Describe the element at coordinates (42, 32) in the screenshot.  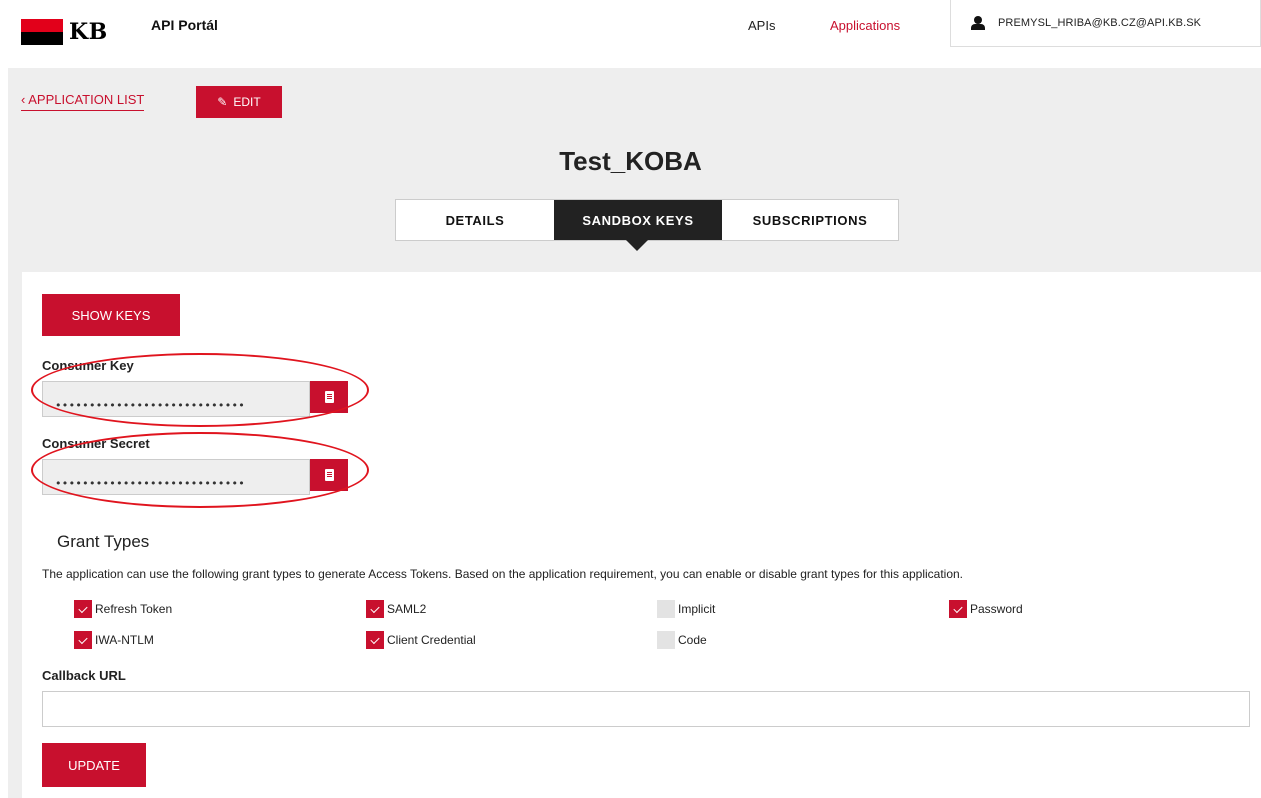
I see `kb-logo-mark` at that location.